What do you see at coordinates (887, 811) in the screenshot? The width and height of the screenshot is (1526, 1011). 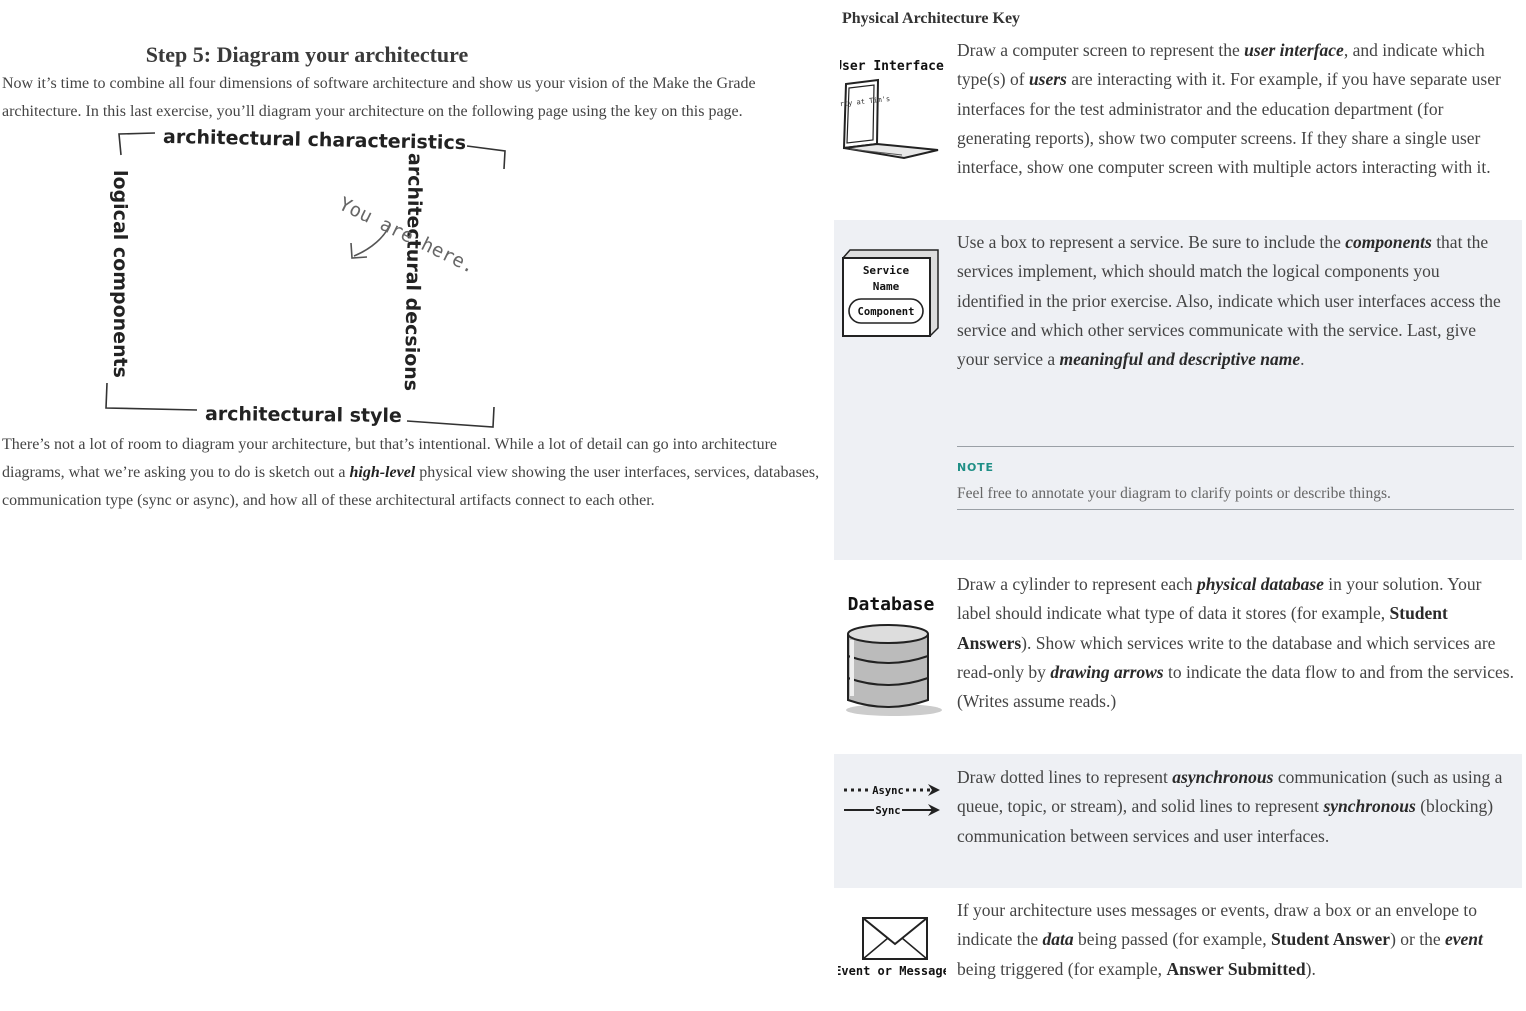 I see `sync-label: Sync` at bounding box center [887, 811].